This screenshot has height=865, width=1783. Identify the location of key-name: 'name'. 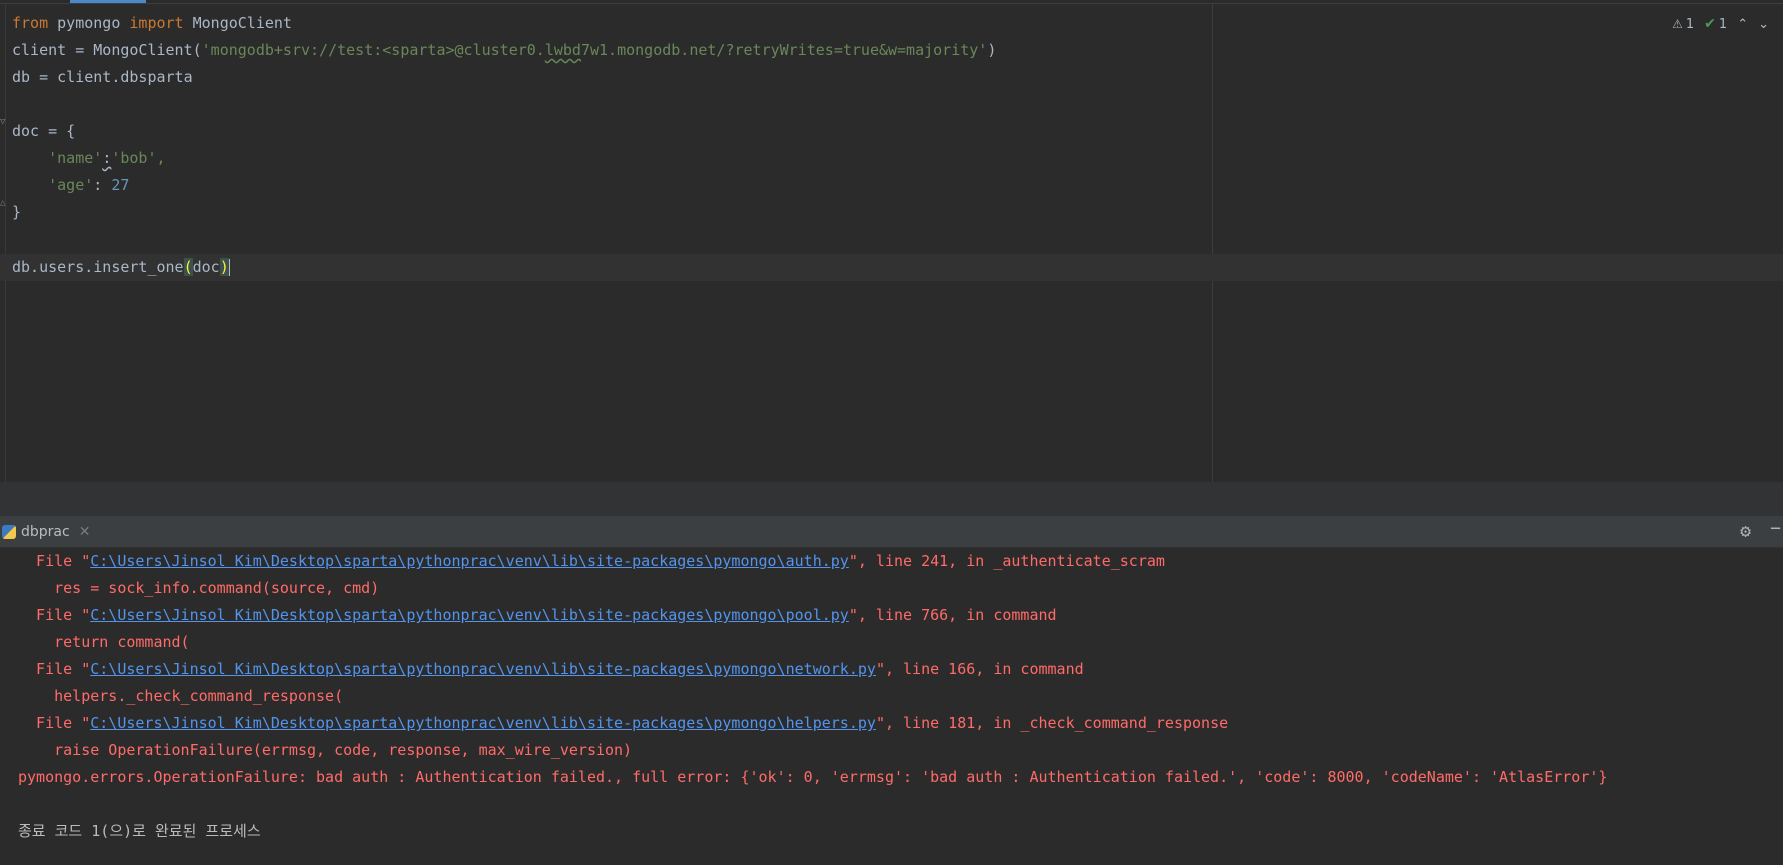
(75, 158).